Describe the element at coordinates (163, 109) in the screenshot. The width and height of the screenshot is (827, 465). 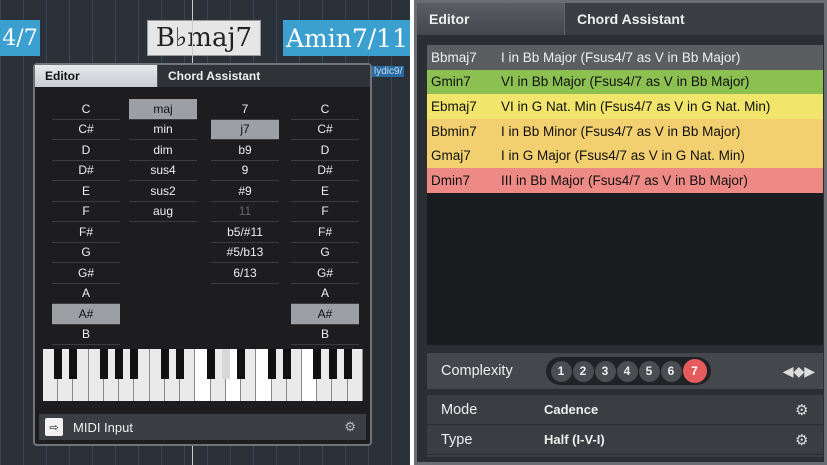
I see `quality-option: maj` at that location.